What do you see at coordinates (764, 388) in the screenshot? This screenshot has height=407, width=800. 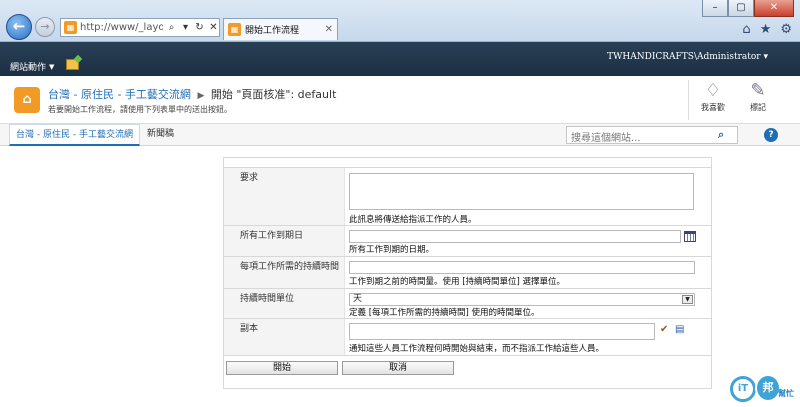 I see `ithome-watermark-logo: iT 邦 幫忙` at bounding box center [764, 388].